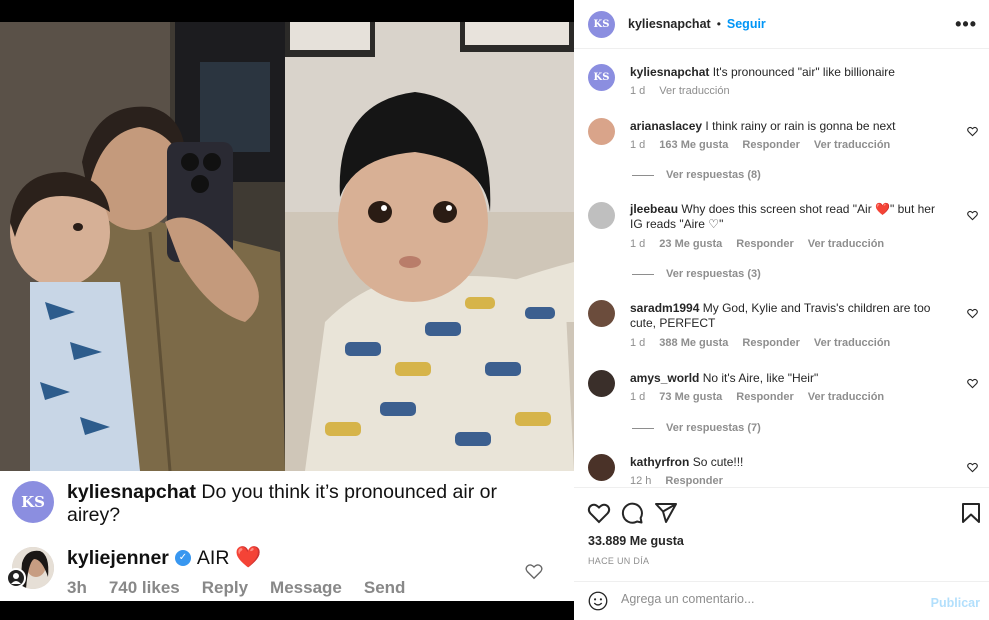 This screenshot has width=989, height=620. I want to click on caption-meta: 1 d Ver traducción, so click(680, 91).